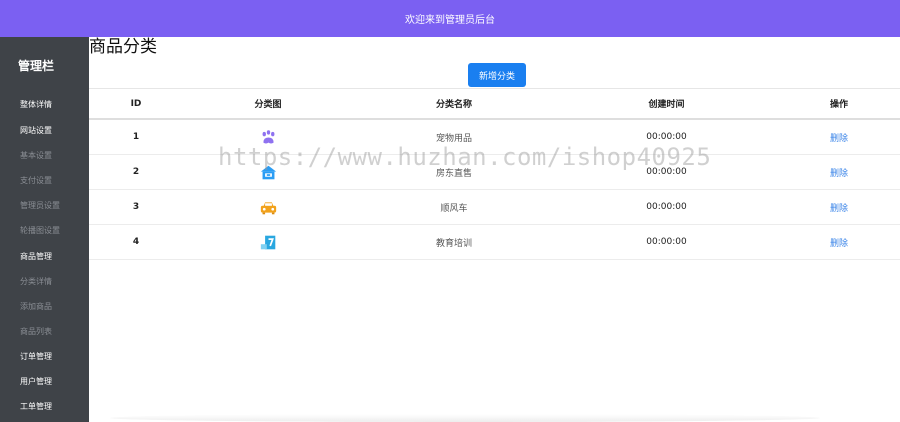  I want to click on education-icon, so click(267, 242).